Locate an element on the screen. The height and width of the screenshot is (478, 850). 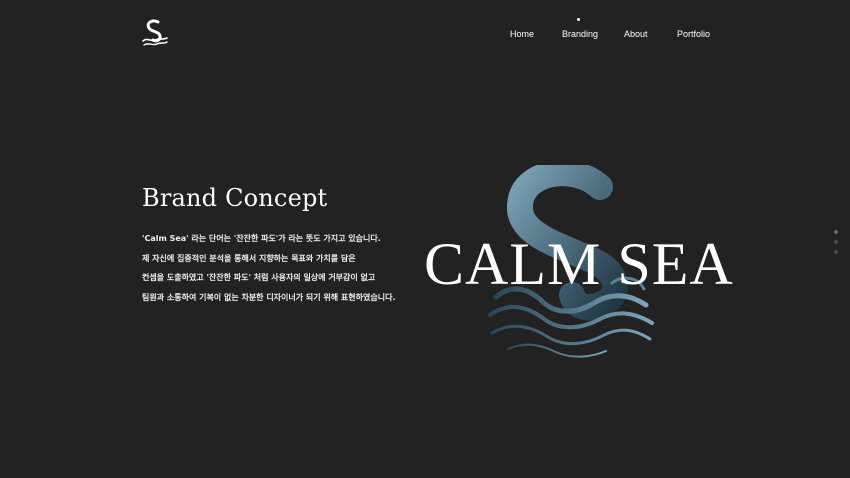
nav-home-link: Home is located at coordinates (522, 34).